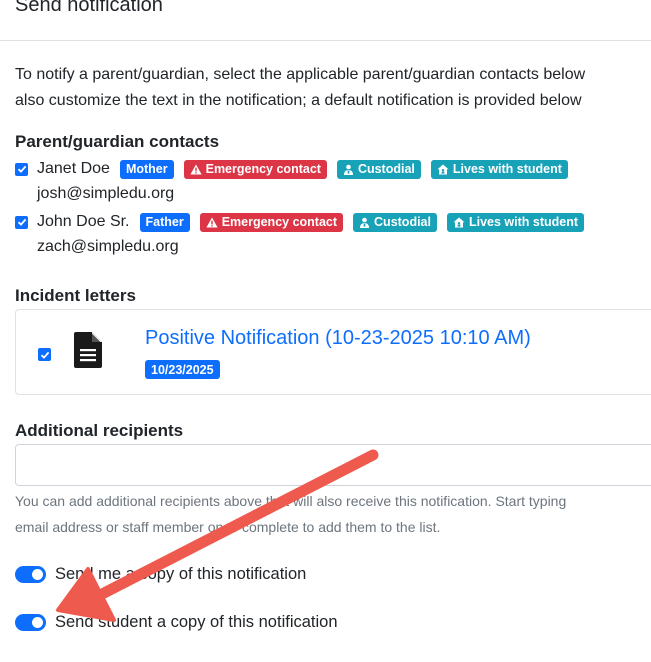  What do you see at coordinates (108, 246) in the screenshot?
I see `contact-email: zach@simpledu.org` at bounding box center [108, 246].